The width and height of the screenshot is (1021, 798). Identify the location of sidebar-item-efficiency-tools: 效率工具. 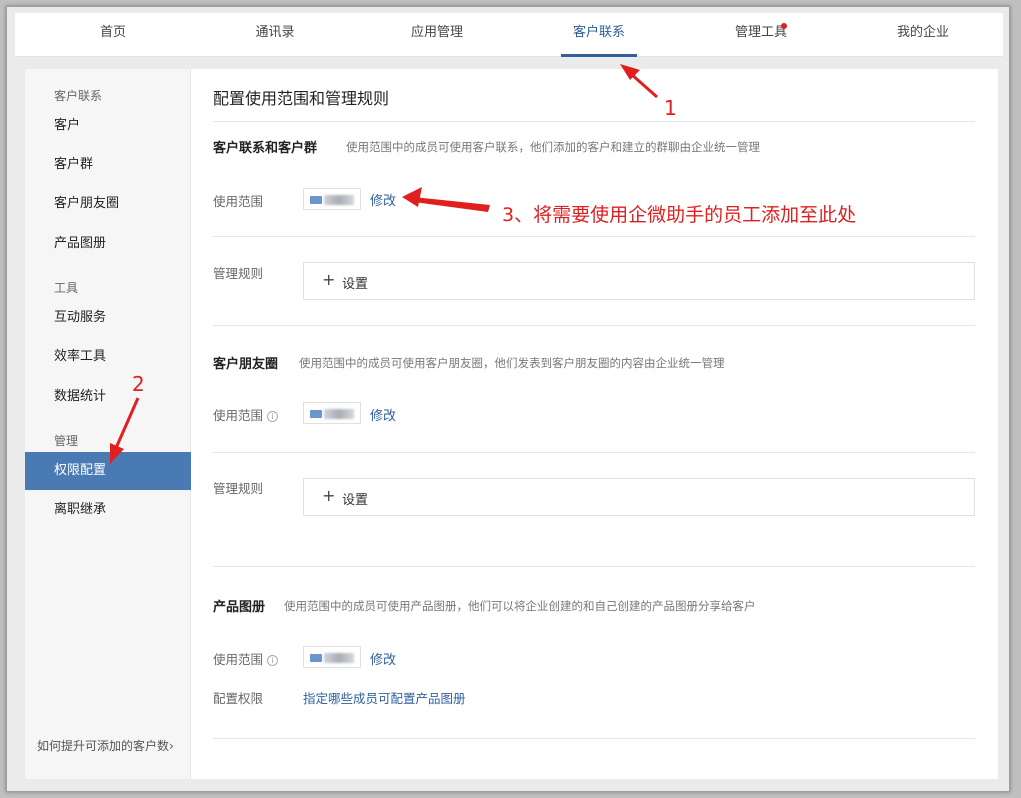
(108, 357).